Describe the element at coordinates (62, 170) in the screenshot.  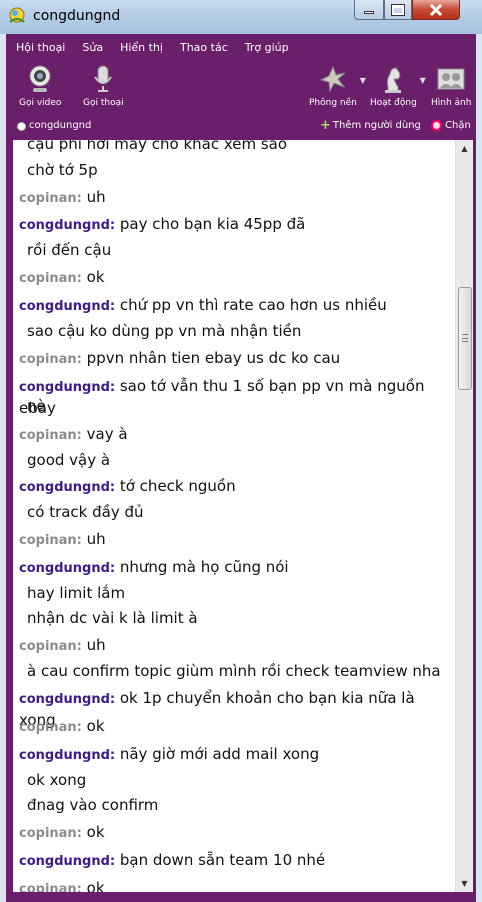
I see `chat-message: chờ tớ 5p` at that location.